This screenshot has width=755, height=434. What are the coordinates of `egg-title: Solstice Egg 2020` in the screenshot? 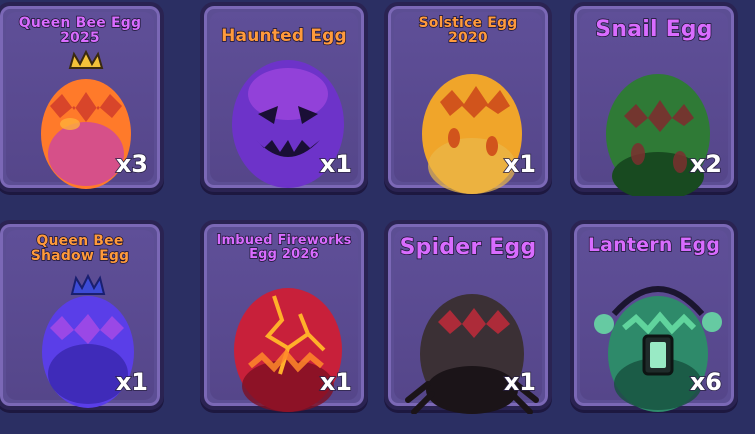 It's located at (468, 30).